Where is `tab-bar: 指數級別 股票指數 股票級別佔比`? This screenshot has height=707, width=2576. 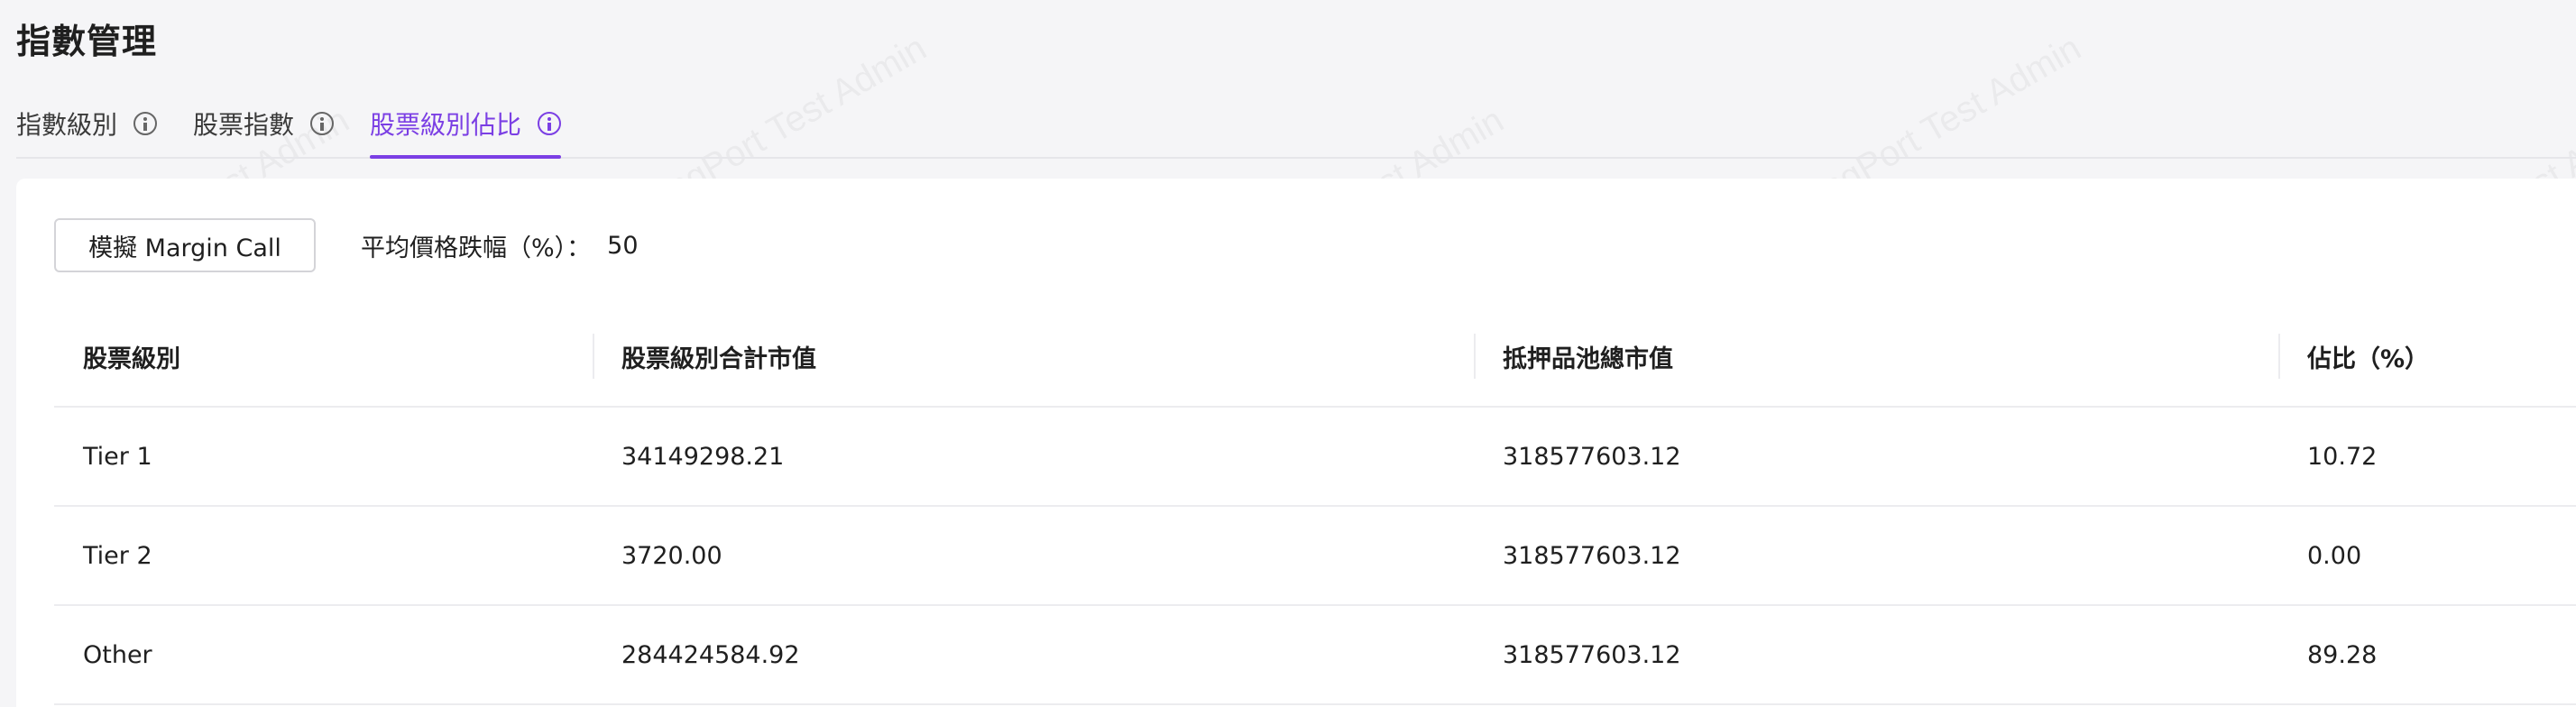 tab-bar: 指數級別 股票指數 股票級別佔比 is located at coordinates (1296, 125).